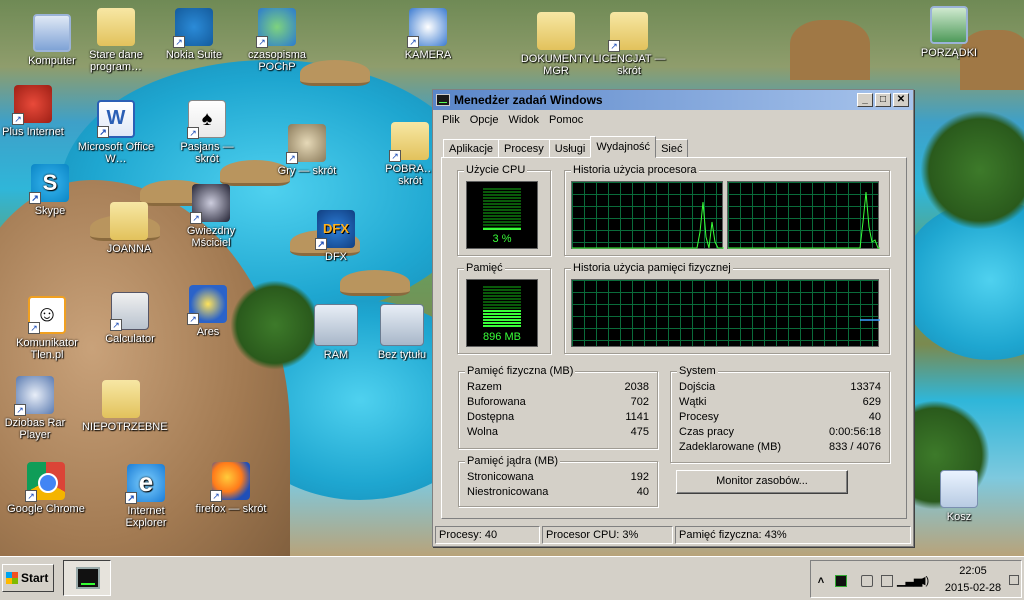 This screenshot has width=1024, height=600. Describe the element at coordinates (607, 535) in the screenshot. I see `status-cpu: Procesor CPU: 3%` at that location.